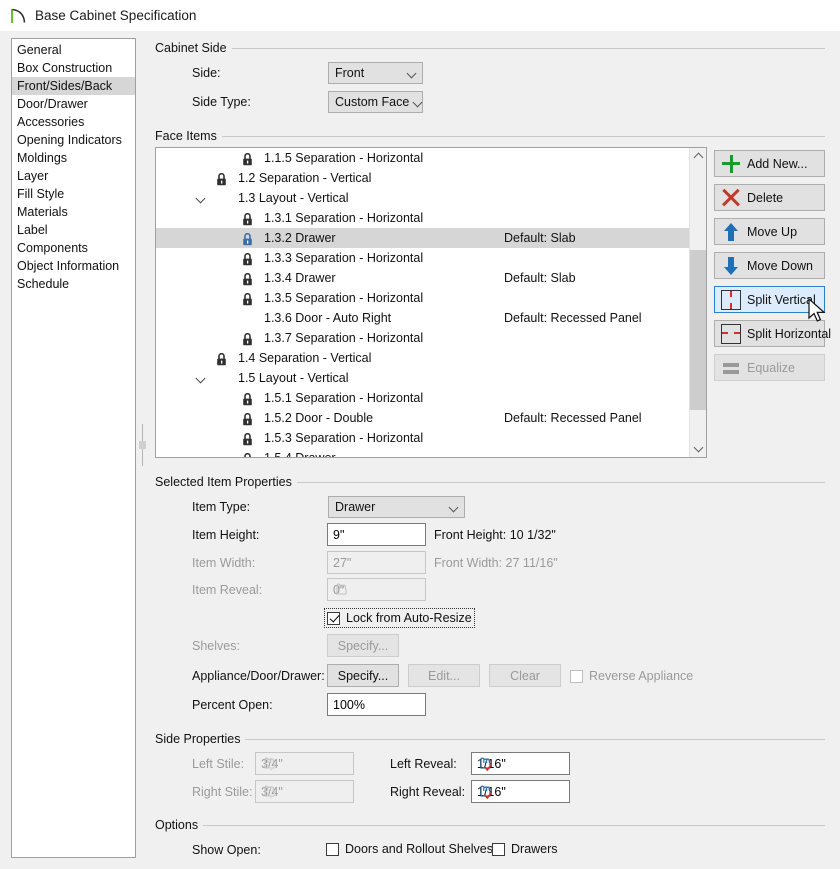 The image size is (840, 869). Describe the element at coordinates (525, 849) in the screenshot. I see `drawers-checkbox: Drawers` at that location.